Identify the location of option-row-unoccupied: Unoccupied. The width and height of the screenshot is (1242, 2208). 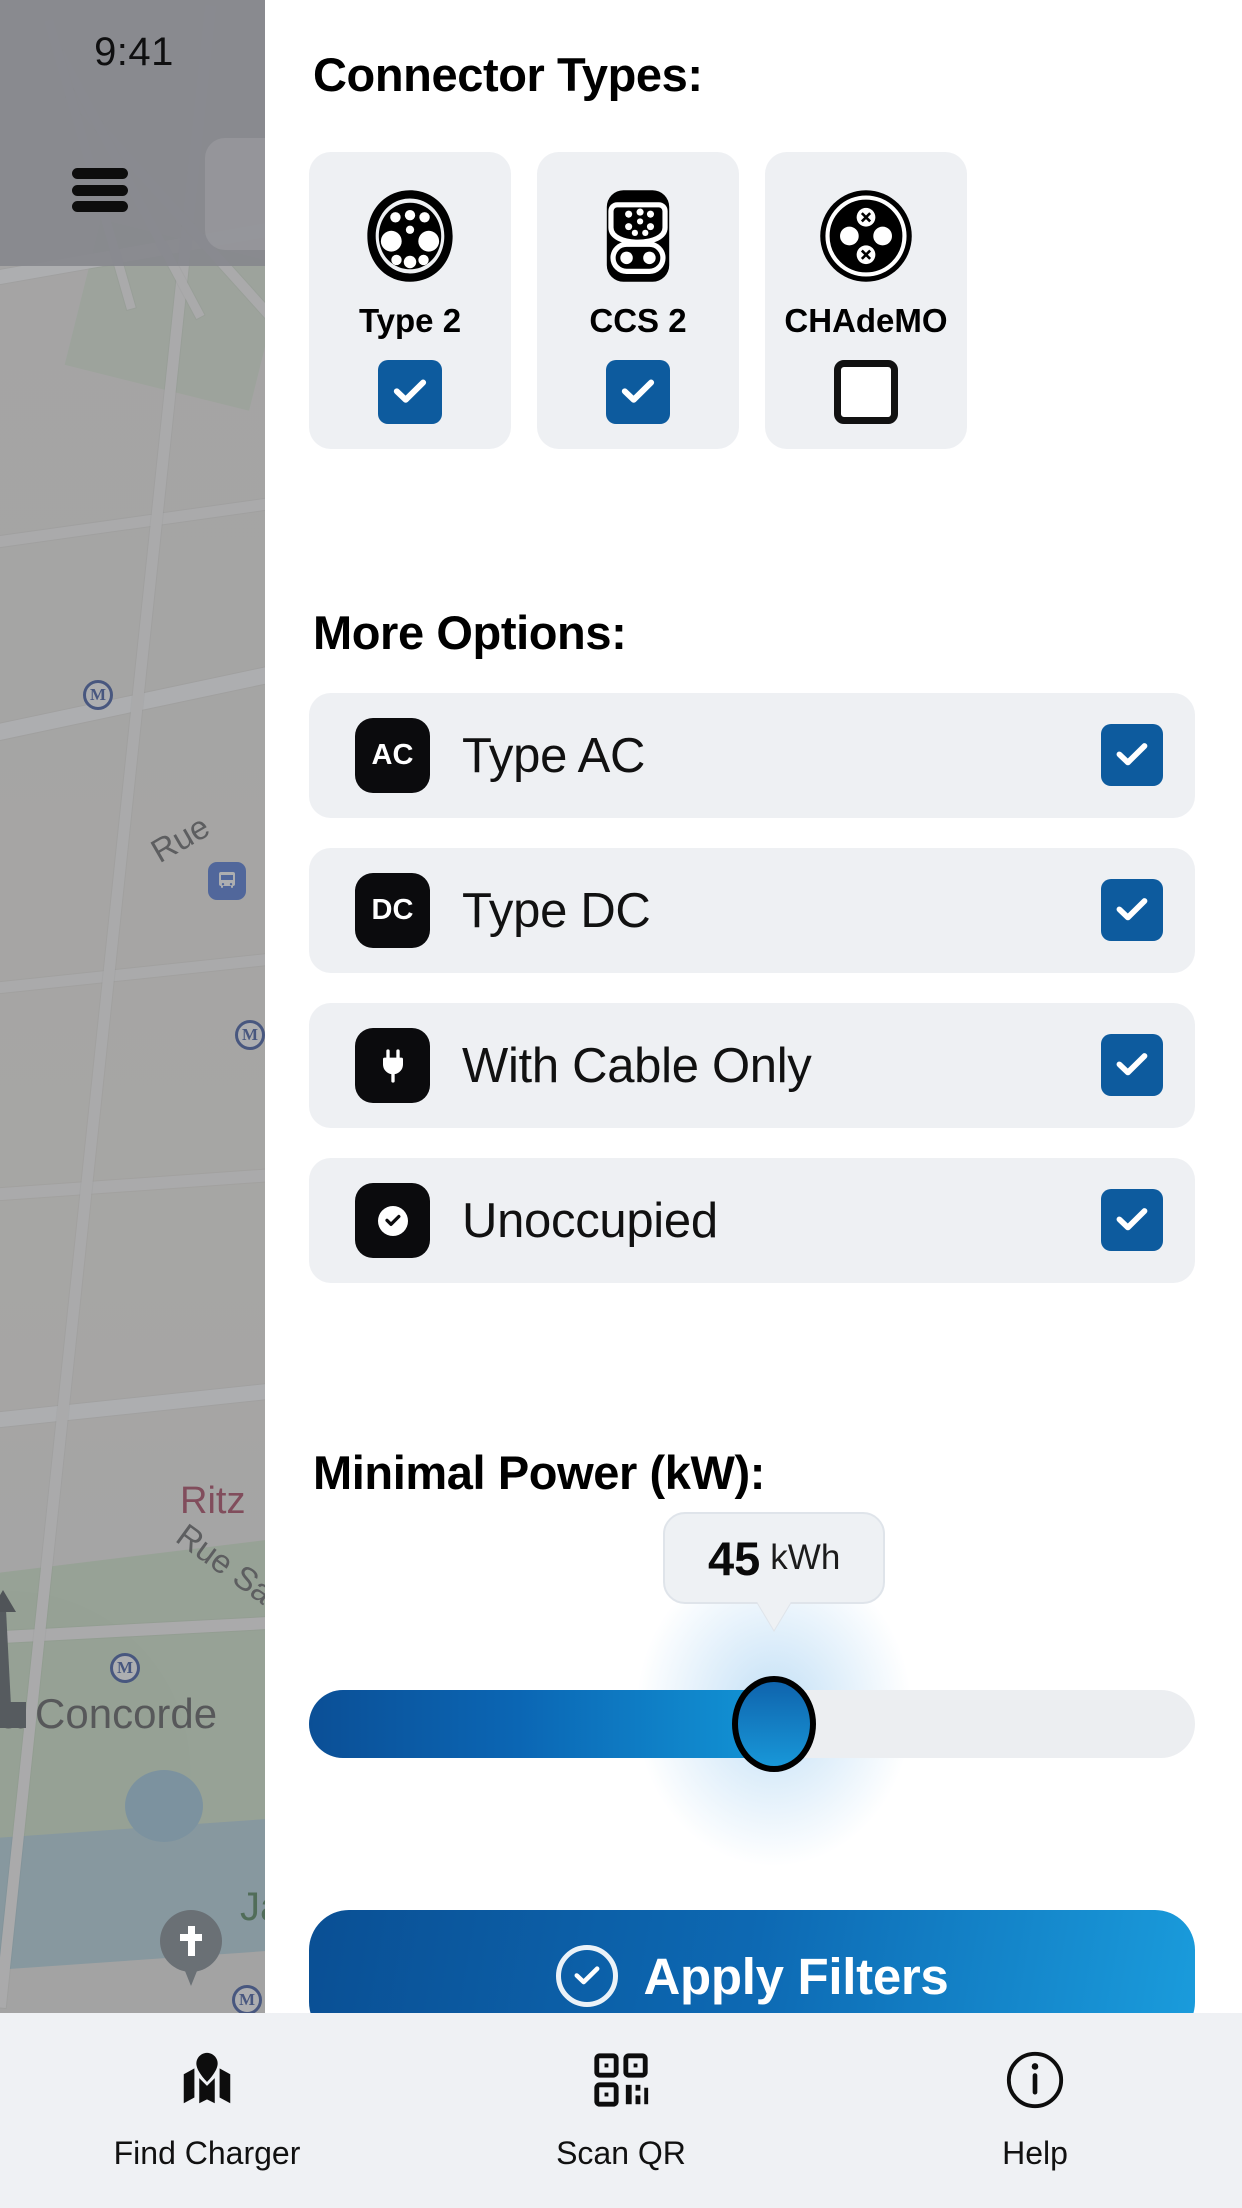
(752, 1220).